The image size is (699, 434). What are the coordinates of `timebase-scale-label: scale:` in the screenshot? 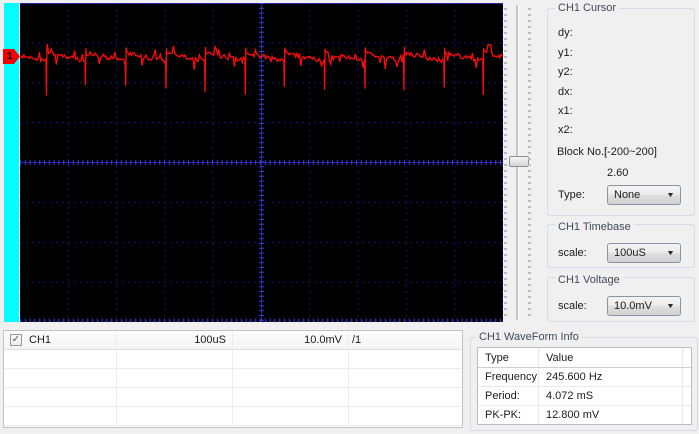 It's located at (572, 253).